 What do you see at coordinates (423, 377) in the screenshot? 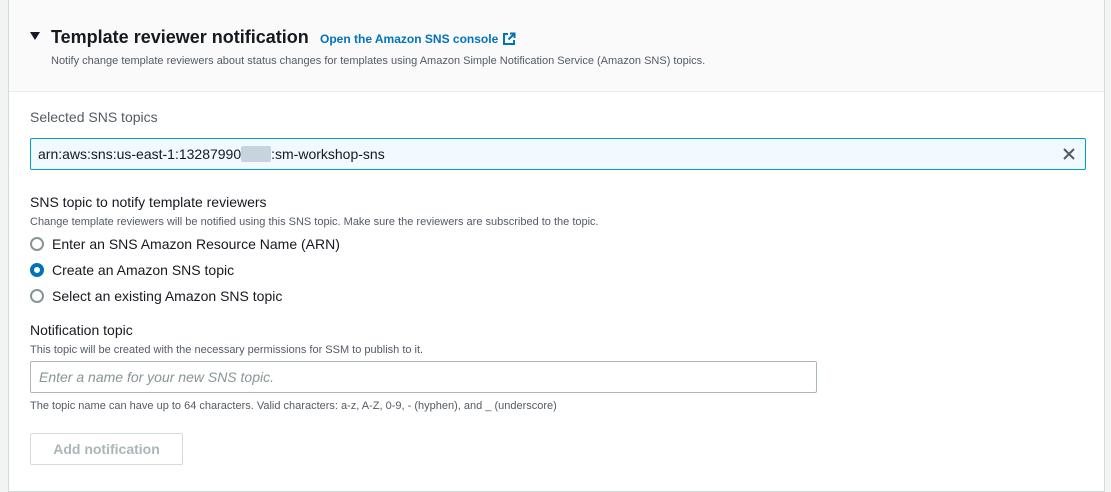
I see `notification-topic-input` at bounding box center [423, 377].